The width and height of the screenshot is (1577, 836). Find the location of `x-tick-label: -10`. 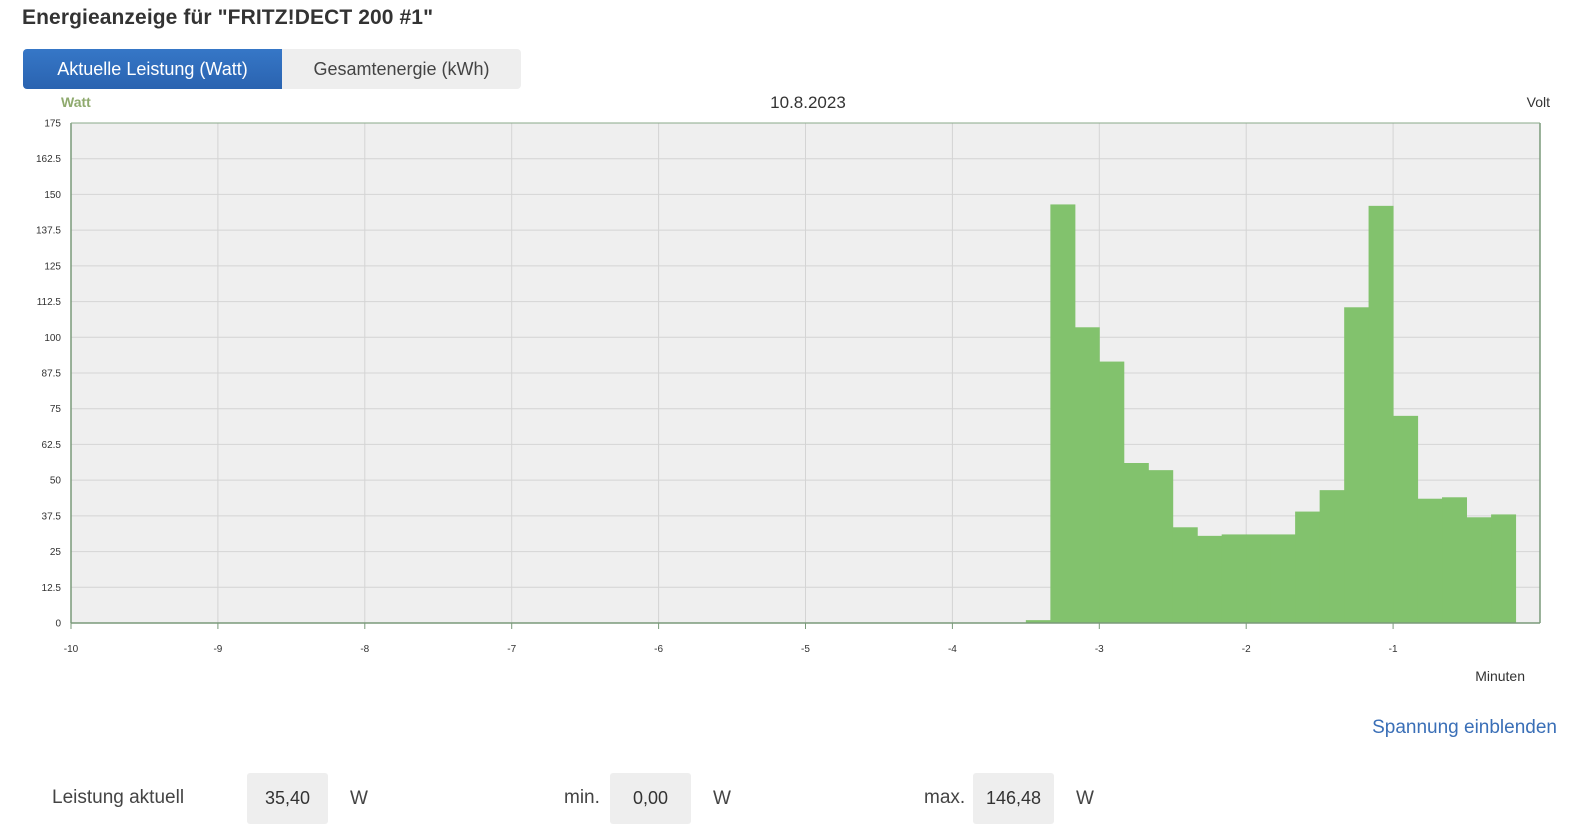

x-tick-label: -10 is located at coordinates (71, 649).